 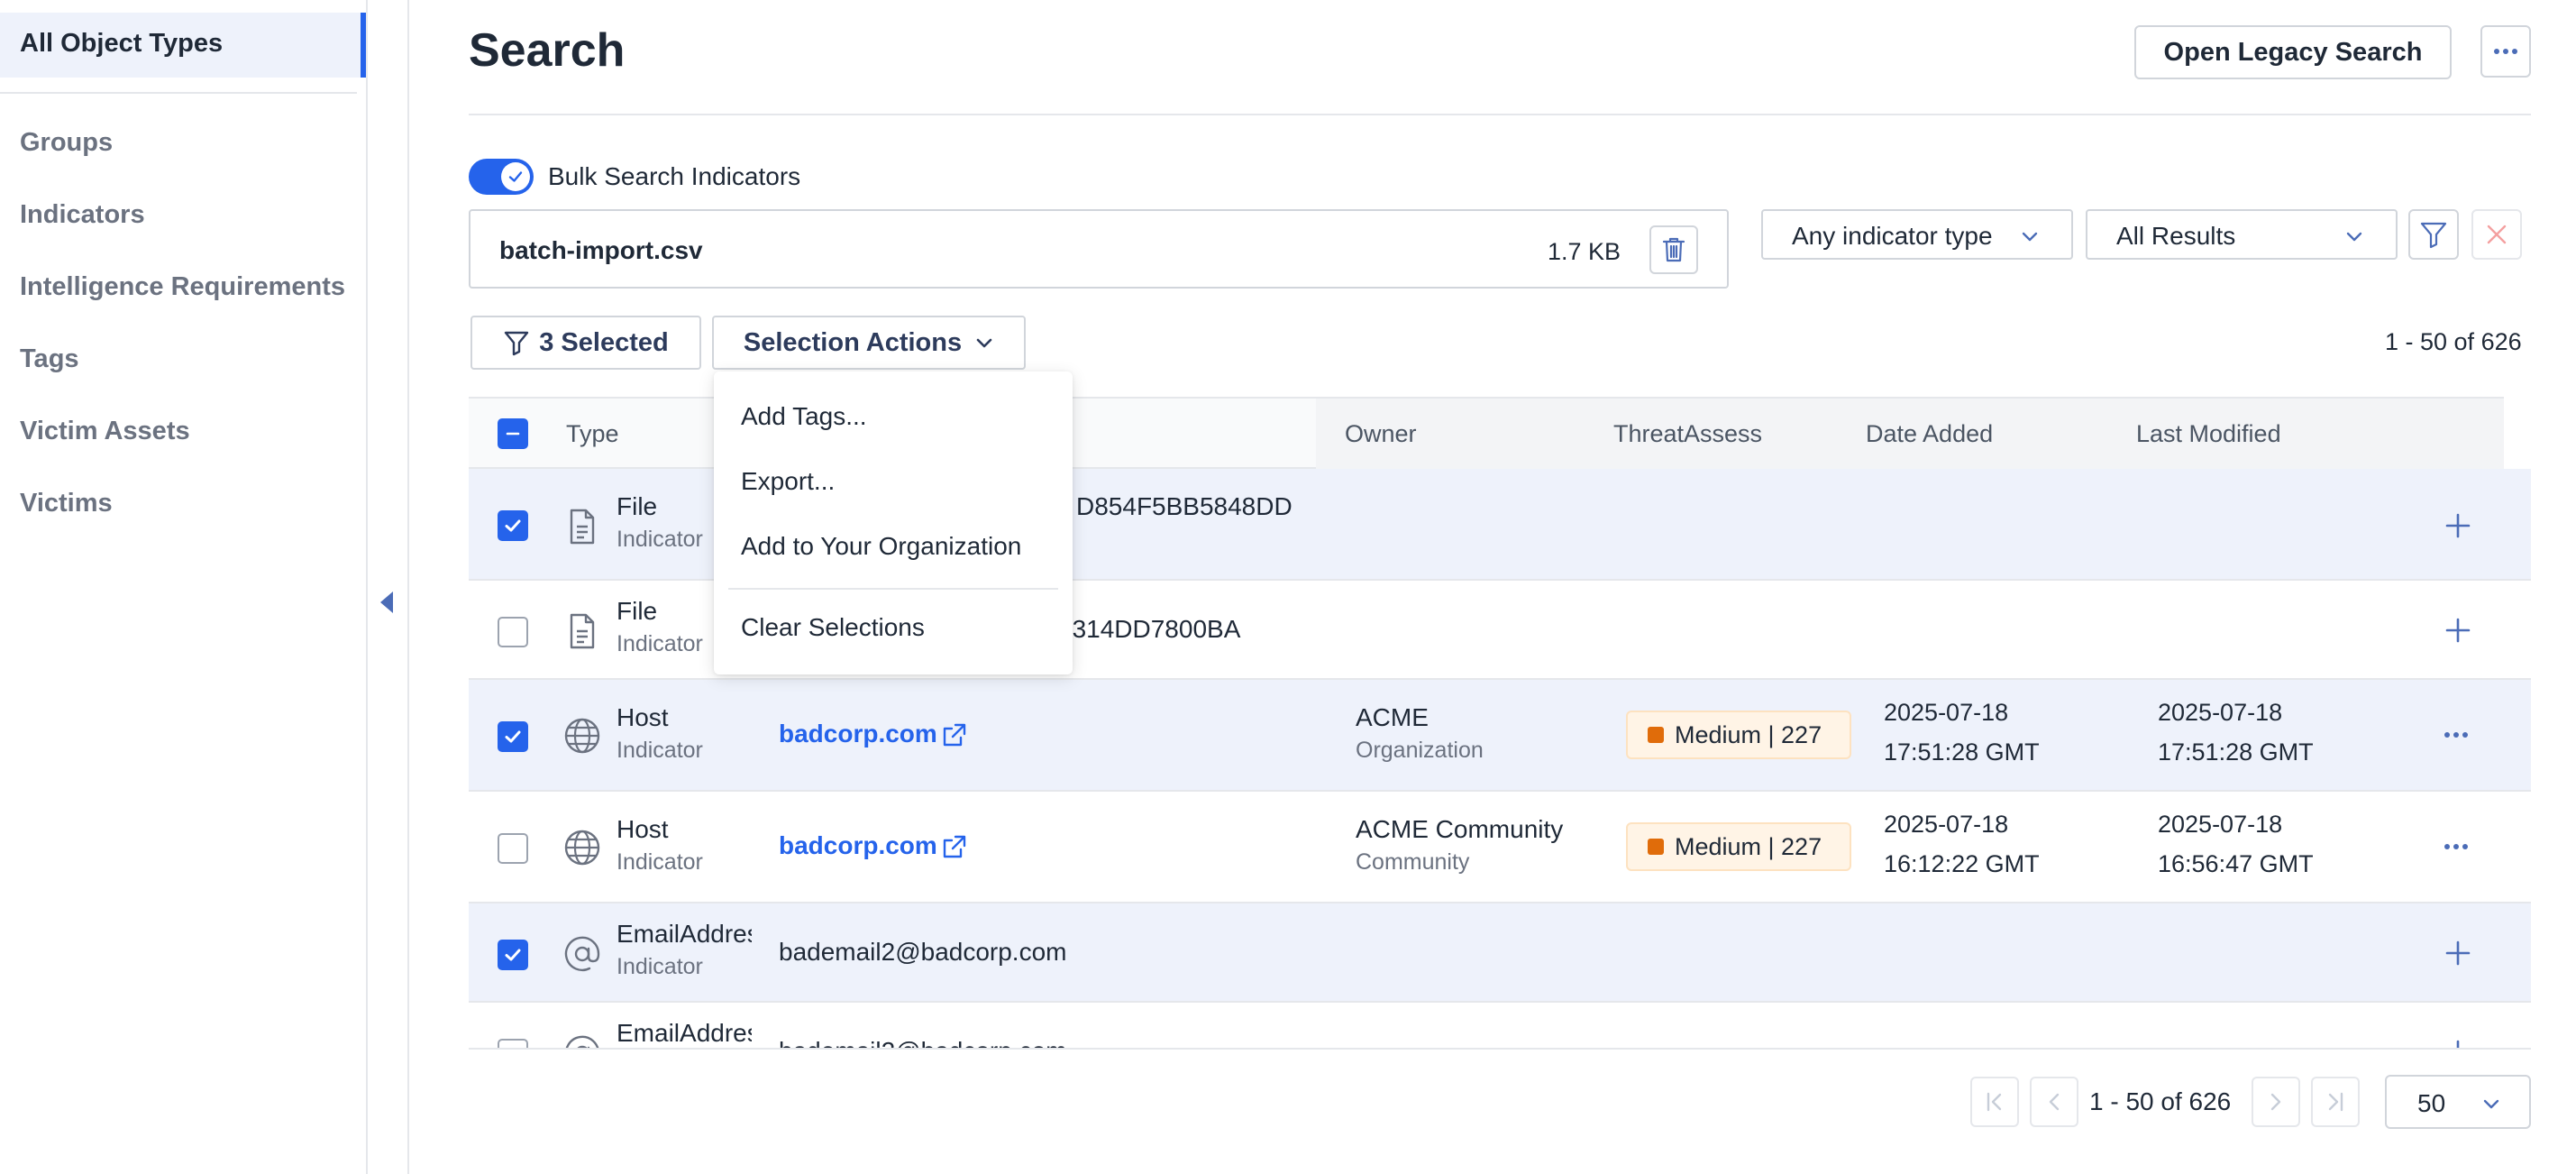 I want to click on row-summary: bademail2@badcorp.com, so click(x=923, y=952).